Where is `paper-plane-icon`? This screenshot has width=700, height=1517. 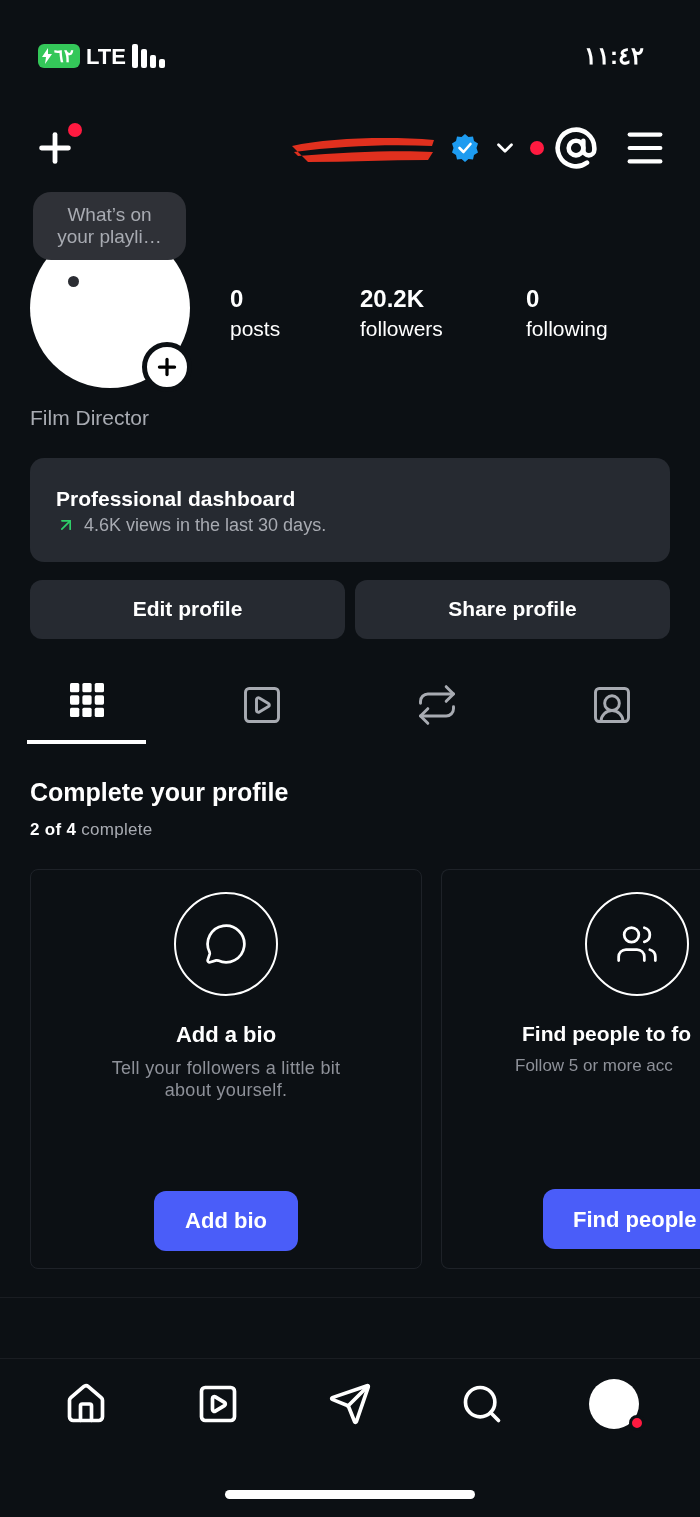 paper-plane-icon is located at coordinates (350, 1404).